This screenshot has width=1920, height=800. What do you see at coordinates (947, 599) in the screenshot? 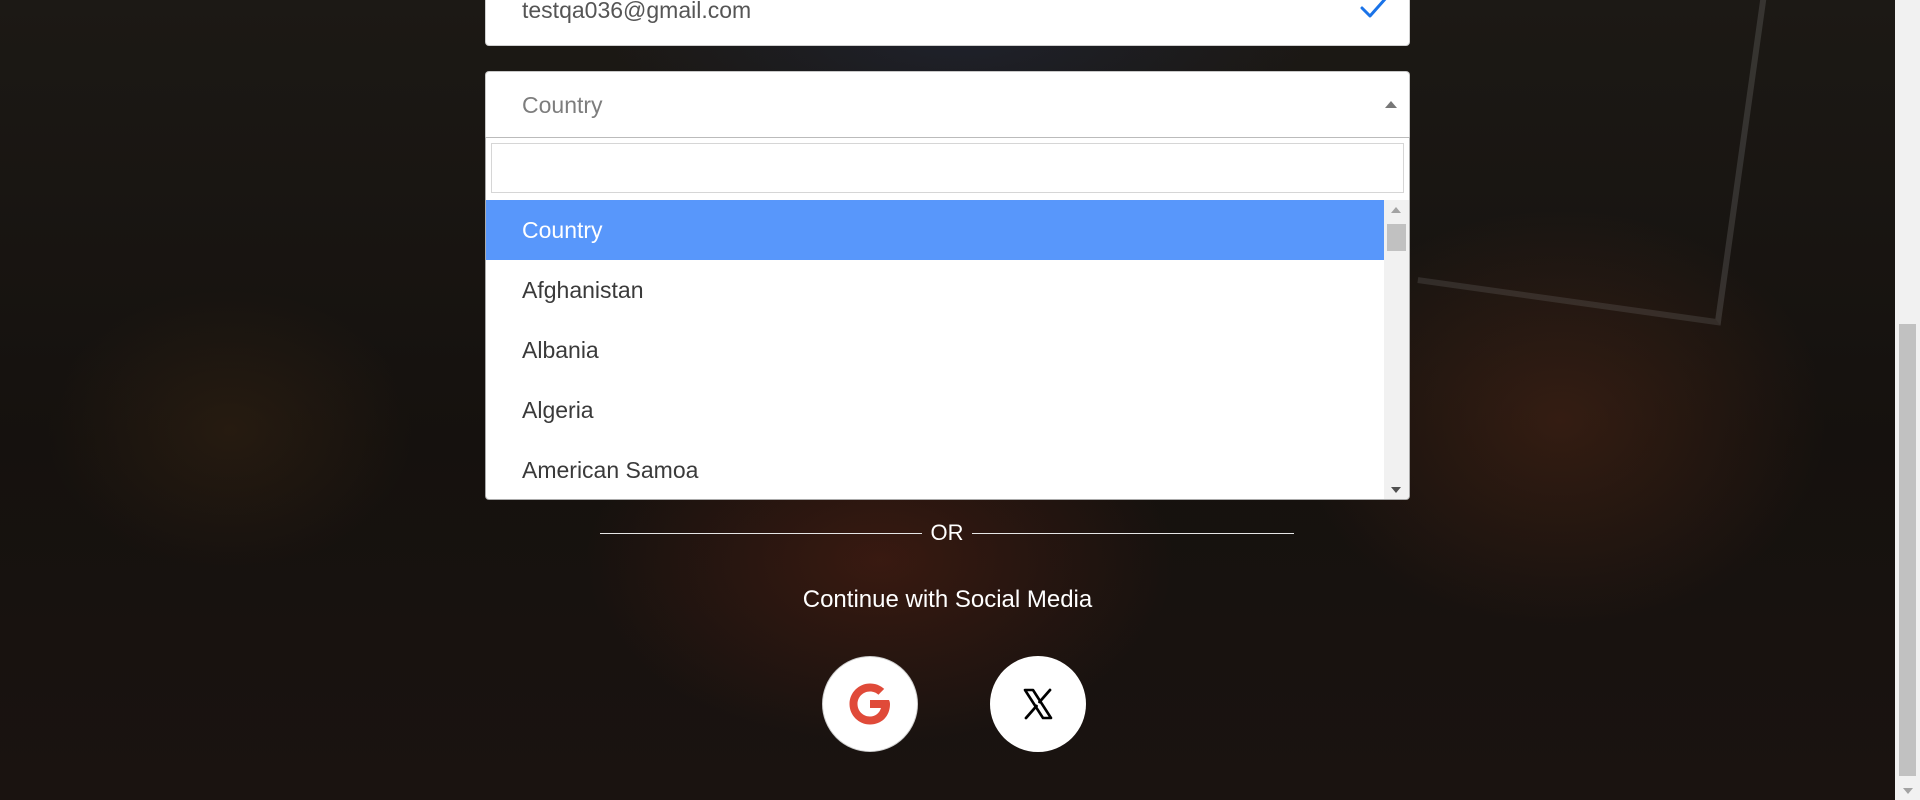
I see `social-media-heading: Continue with Social Media` at bounding box center [947, 599].